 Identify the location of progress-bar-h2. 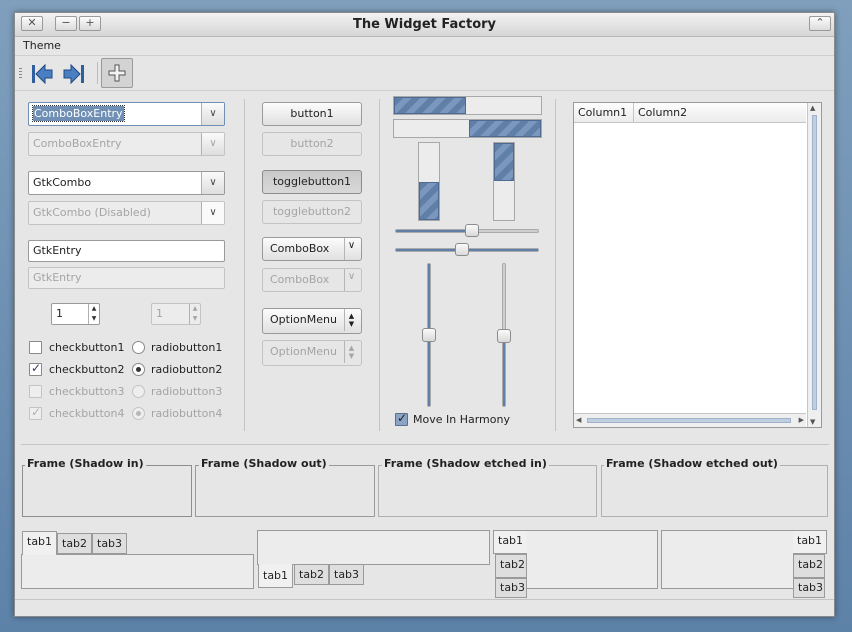
(467, 128).